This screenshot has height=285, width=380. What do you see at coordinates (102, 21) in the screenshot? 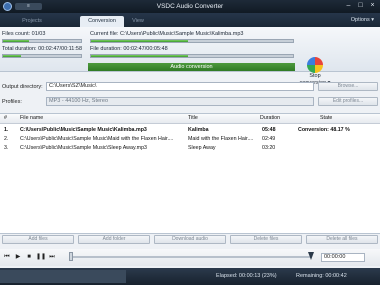
I see `tab-conversion: Conversion` at bounding box center [102, 21].